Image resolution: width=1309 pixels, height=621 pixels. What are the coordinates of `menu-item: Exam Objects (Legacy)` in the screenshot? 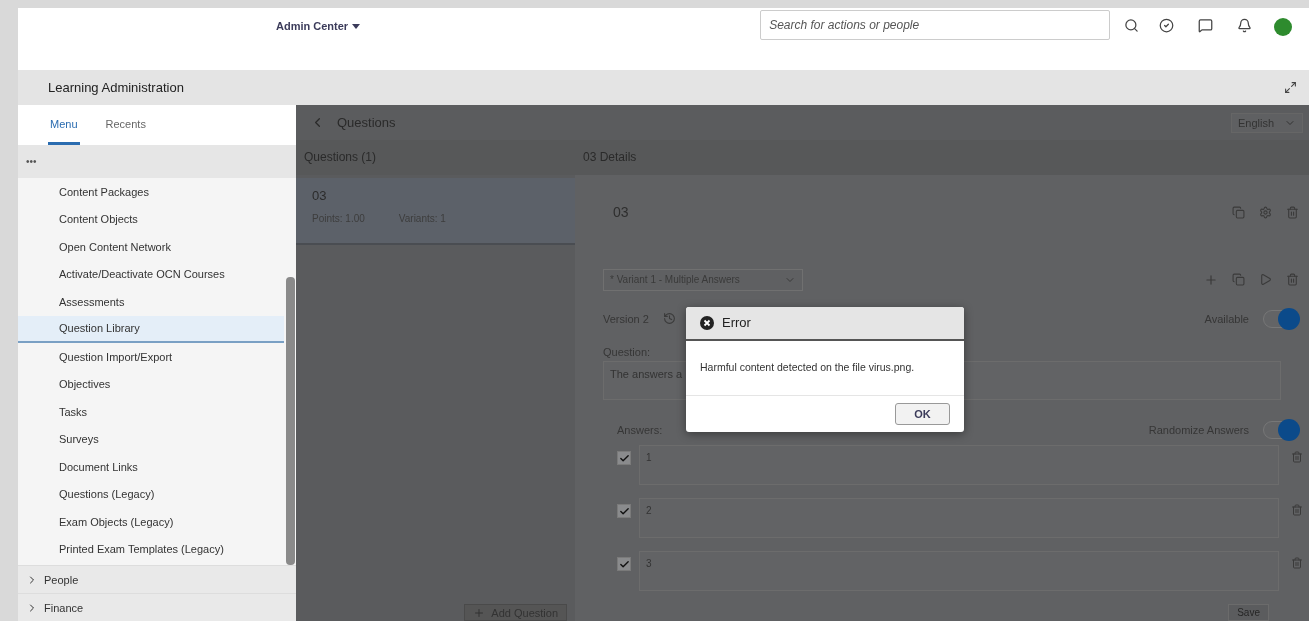 It's located at (151, 522).